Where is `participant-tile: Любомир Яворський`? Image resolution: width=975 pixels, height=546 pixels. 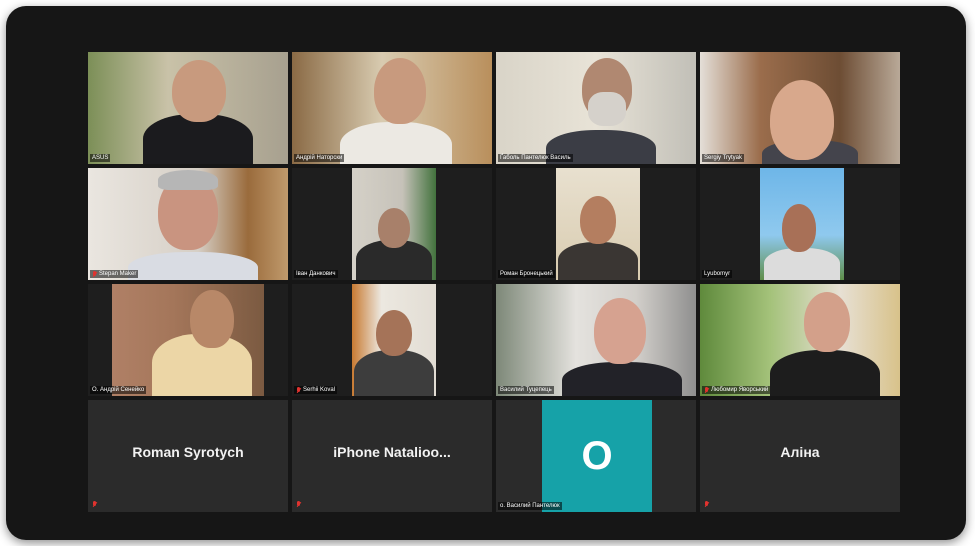 participant-tile: Любомир Яворський is located at coordinates (800, 340).